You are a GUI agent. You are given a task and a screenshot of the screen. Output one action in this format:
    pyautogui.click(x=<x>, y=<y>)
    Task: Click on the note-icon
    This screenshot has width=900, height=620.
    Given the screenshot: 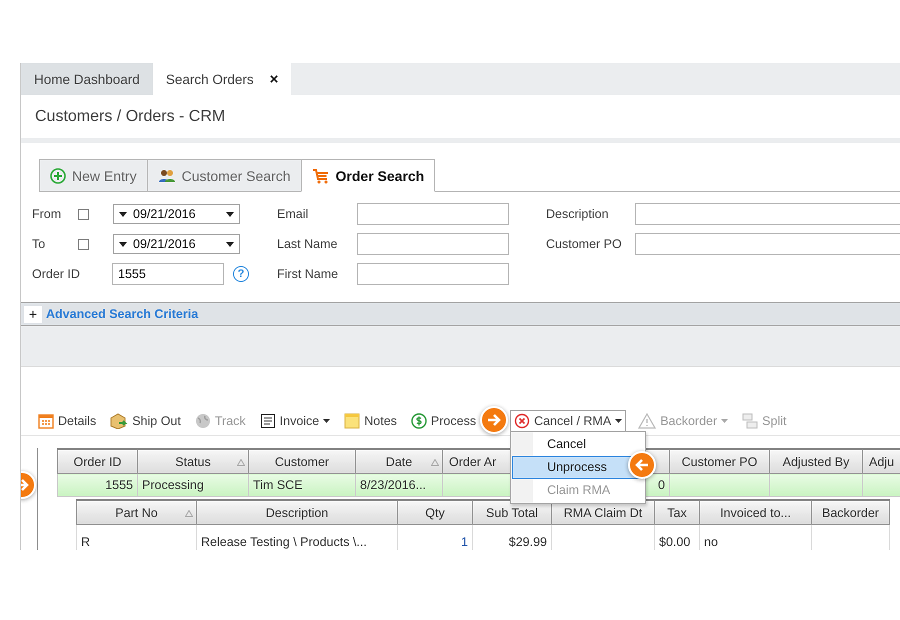 What is the action you would take?
    pyautogui.click(x=352, y=421)
    